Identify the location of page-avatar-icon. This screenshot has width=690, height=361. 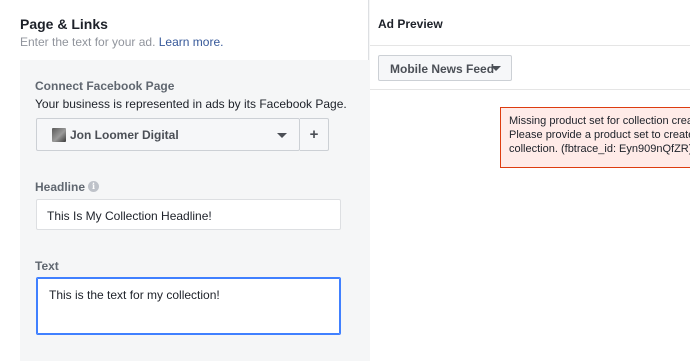
(59, 135).